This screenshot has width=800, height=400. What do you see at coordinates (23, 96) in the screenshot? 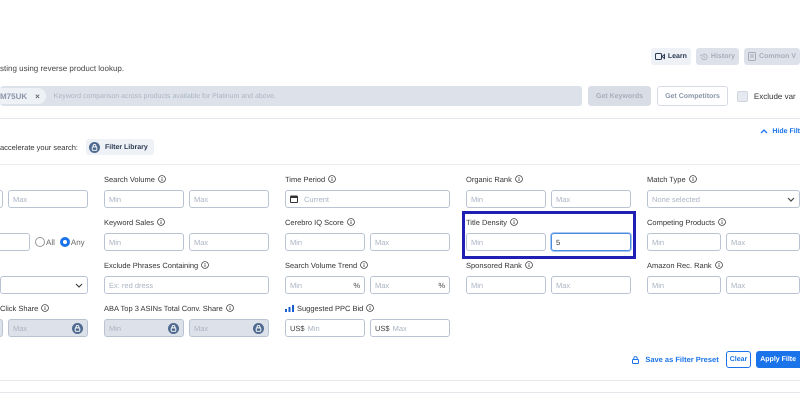
I see `asin-chip: M75UK ×` at bounding box center [23, 96].